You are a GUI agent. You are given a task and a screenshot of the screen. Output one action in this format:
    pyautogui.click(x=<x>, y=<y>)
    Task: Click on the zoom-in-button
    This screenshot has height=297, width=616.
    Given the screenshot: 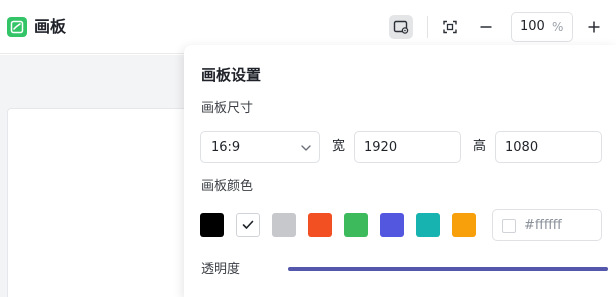 What is the action you would take?
    pyautogui.click(x=594, y=27)
    